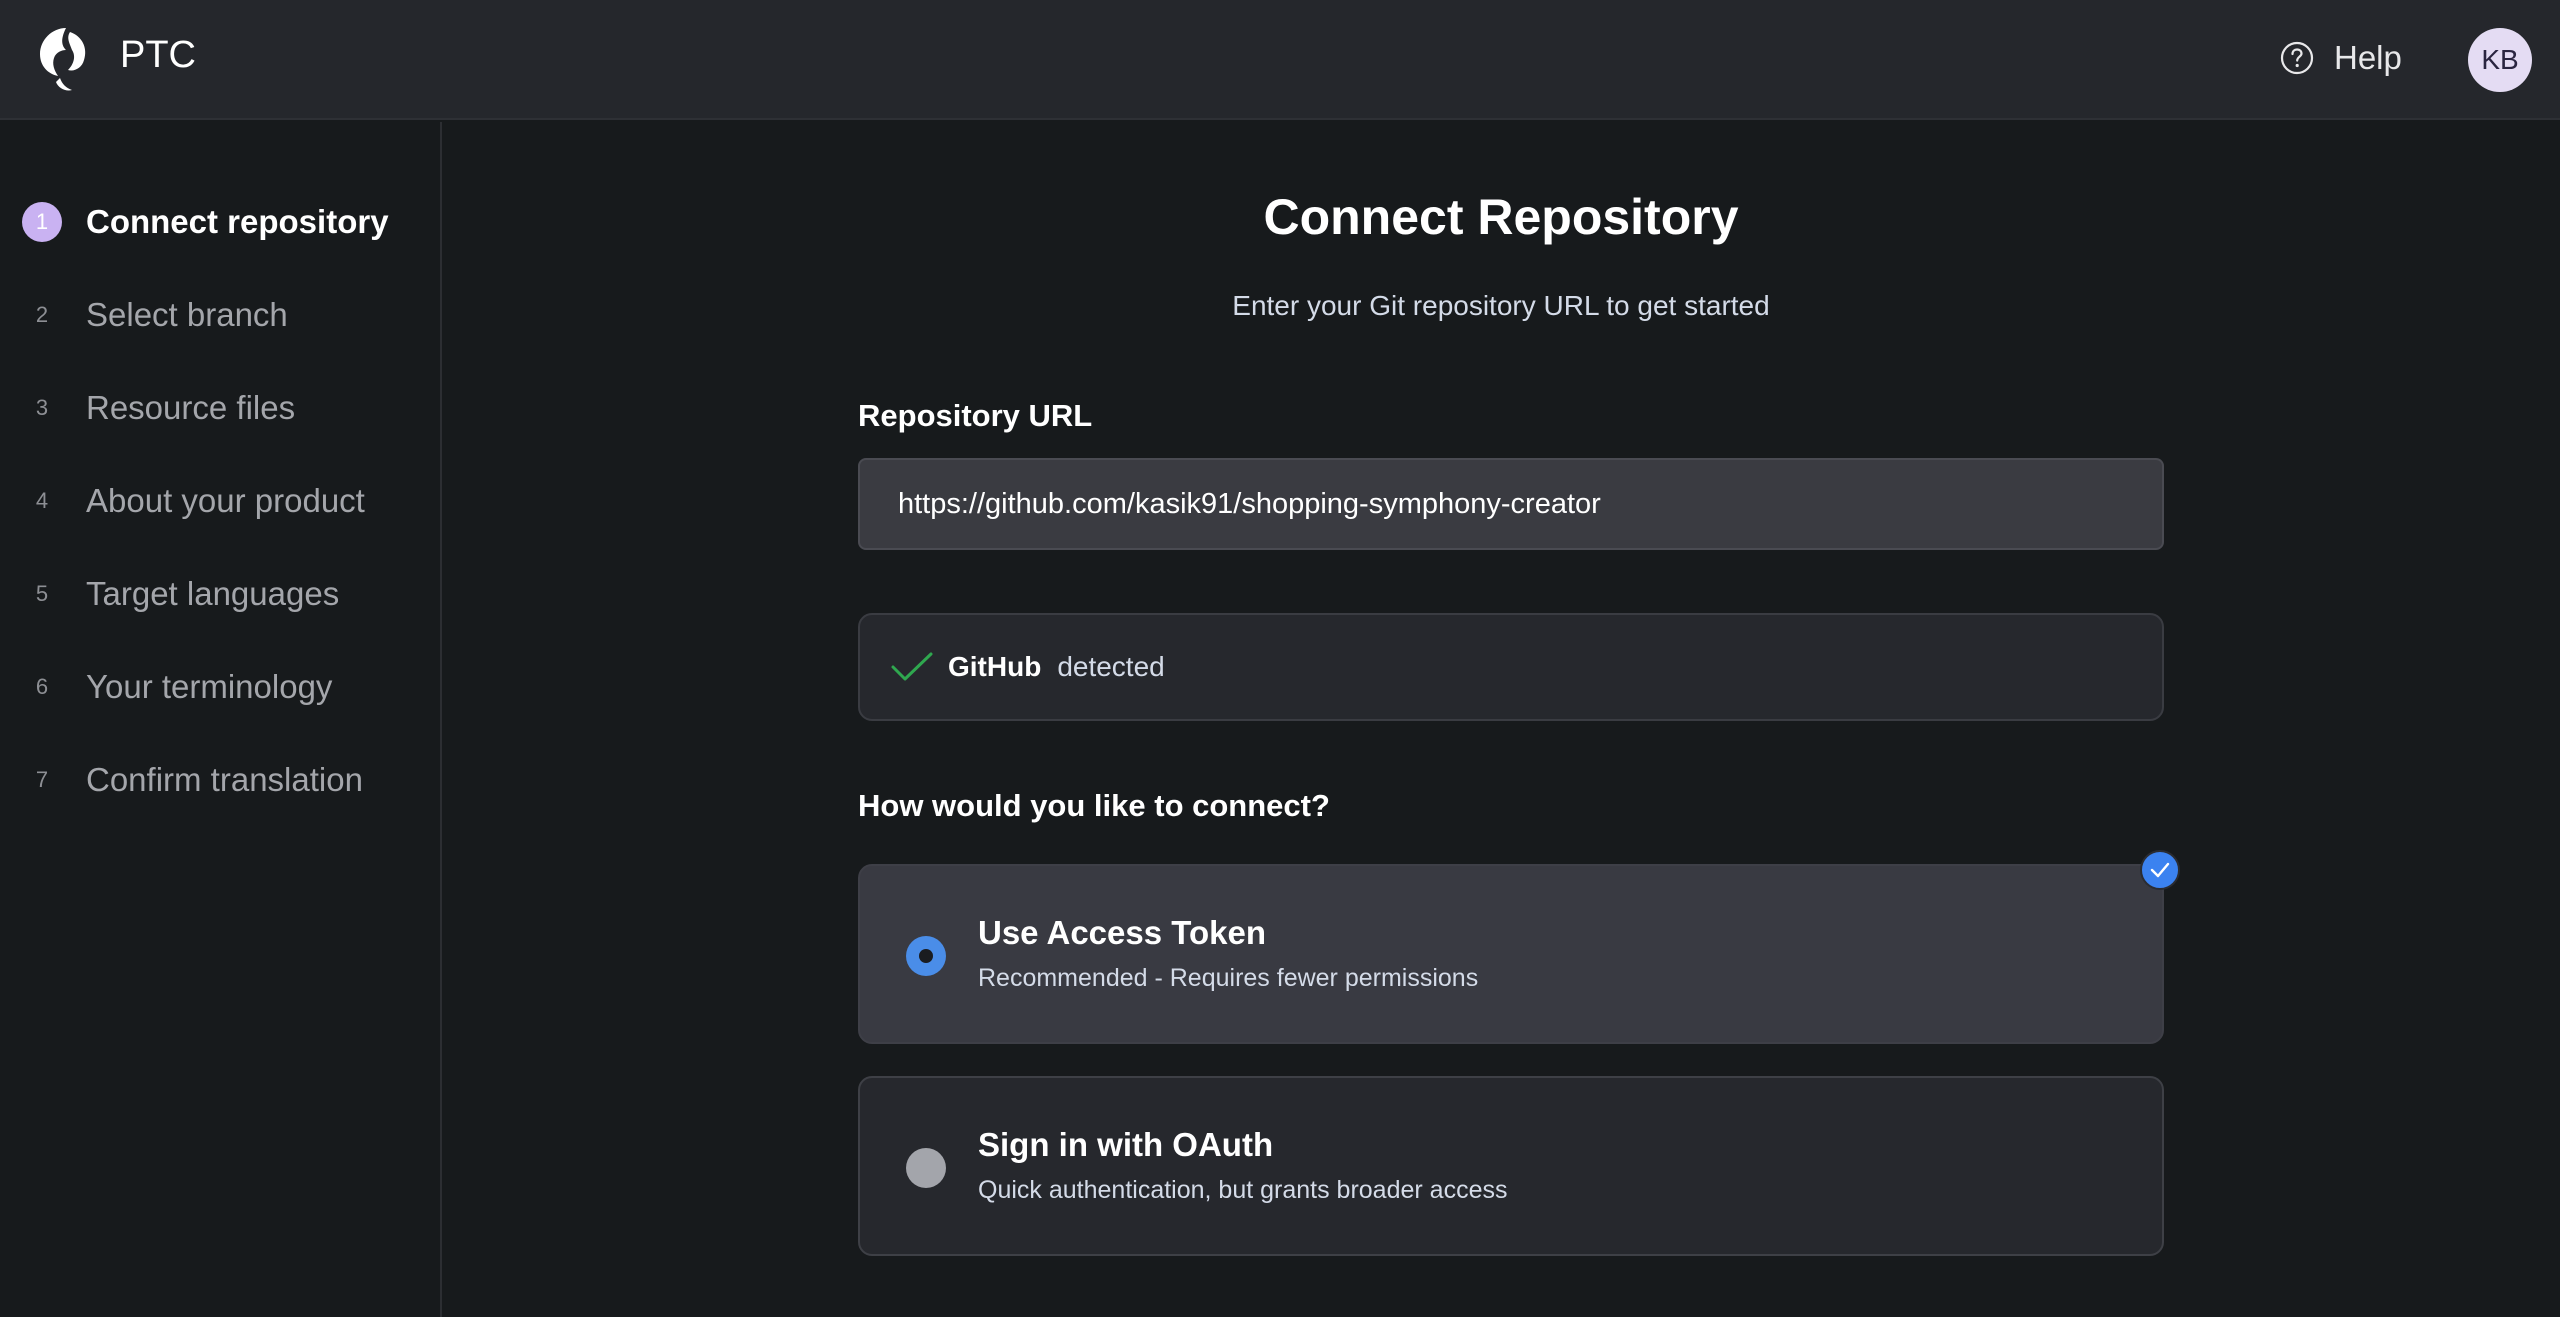 The height and width of the screenshot is (1317, 2560). What do you see at coordinates (1501, 217) in the screenshot?
I see `page-title: Connect Repository` at bounding box center [1501, 217].